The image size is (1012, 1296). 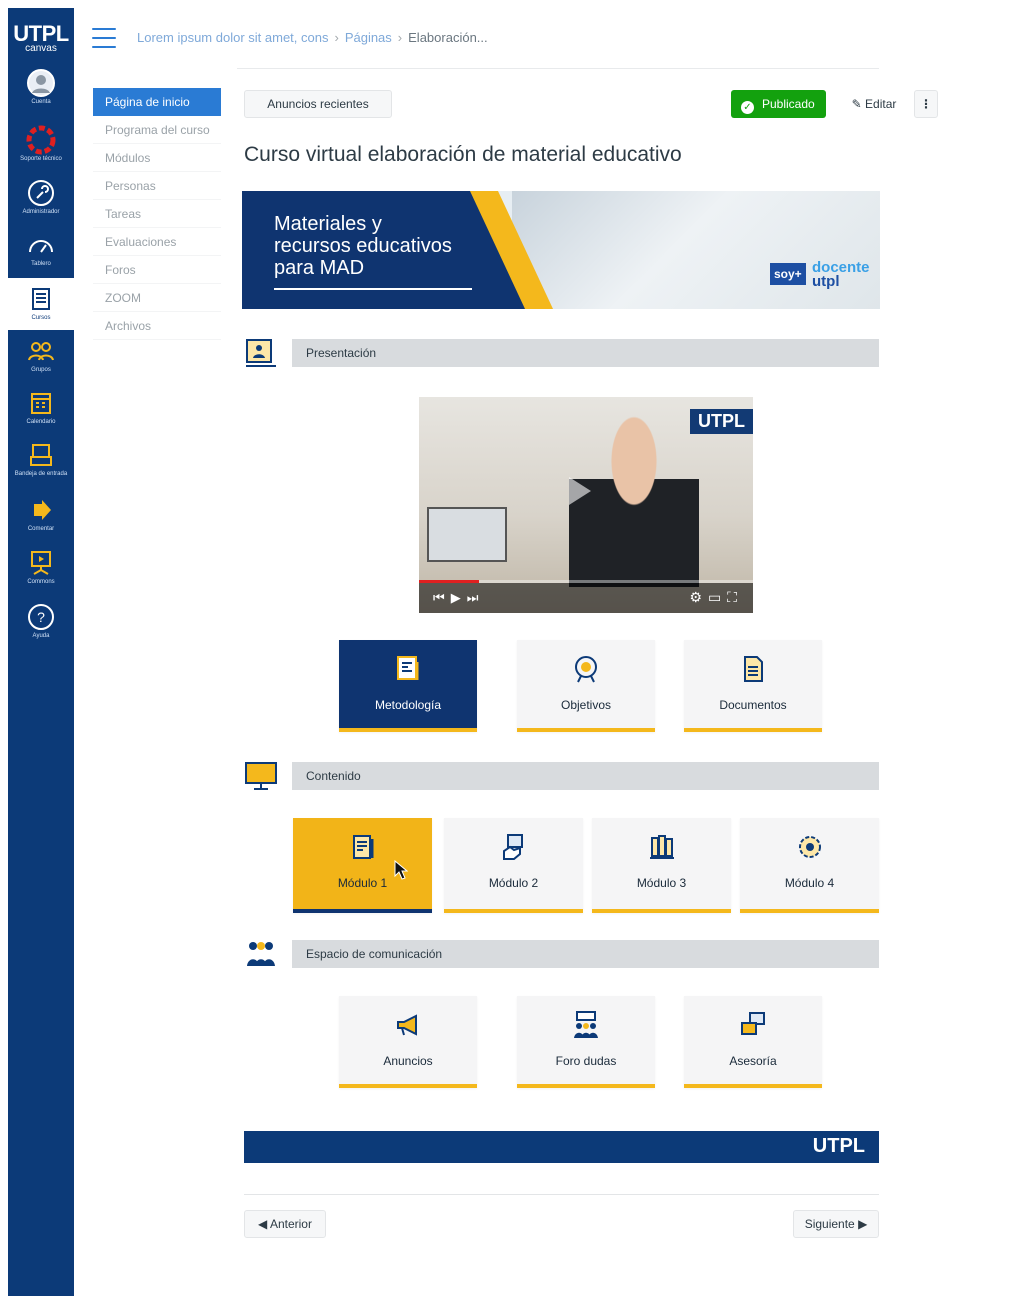 What do you see at coordinates (809, 865) in the screenshot?
I see `tile-module-4: Módulo 4` at bounding box center [809, 865].